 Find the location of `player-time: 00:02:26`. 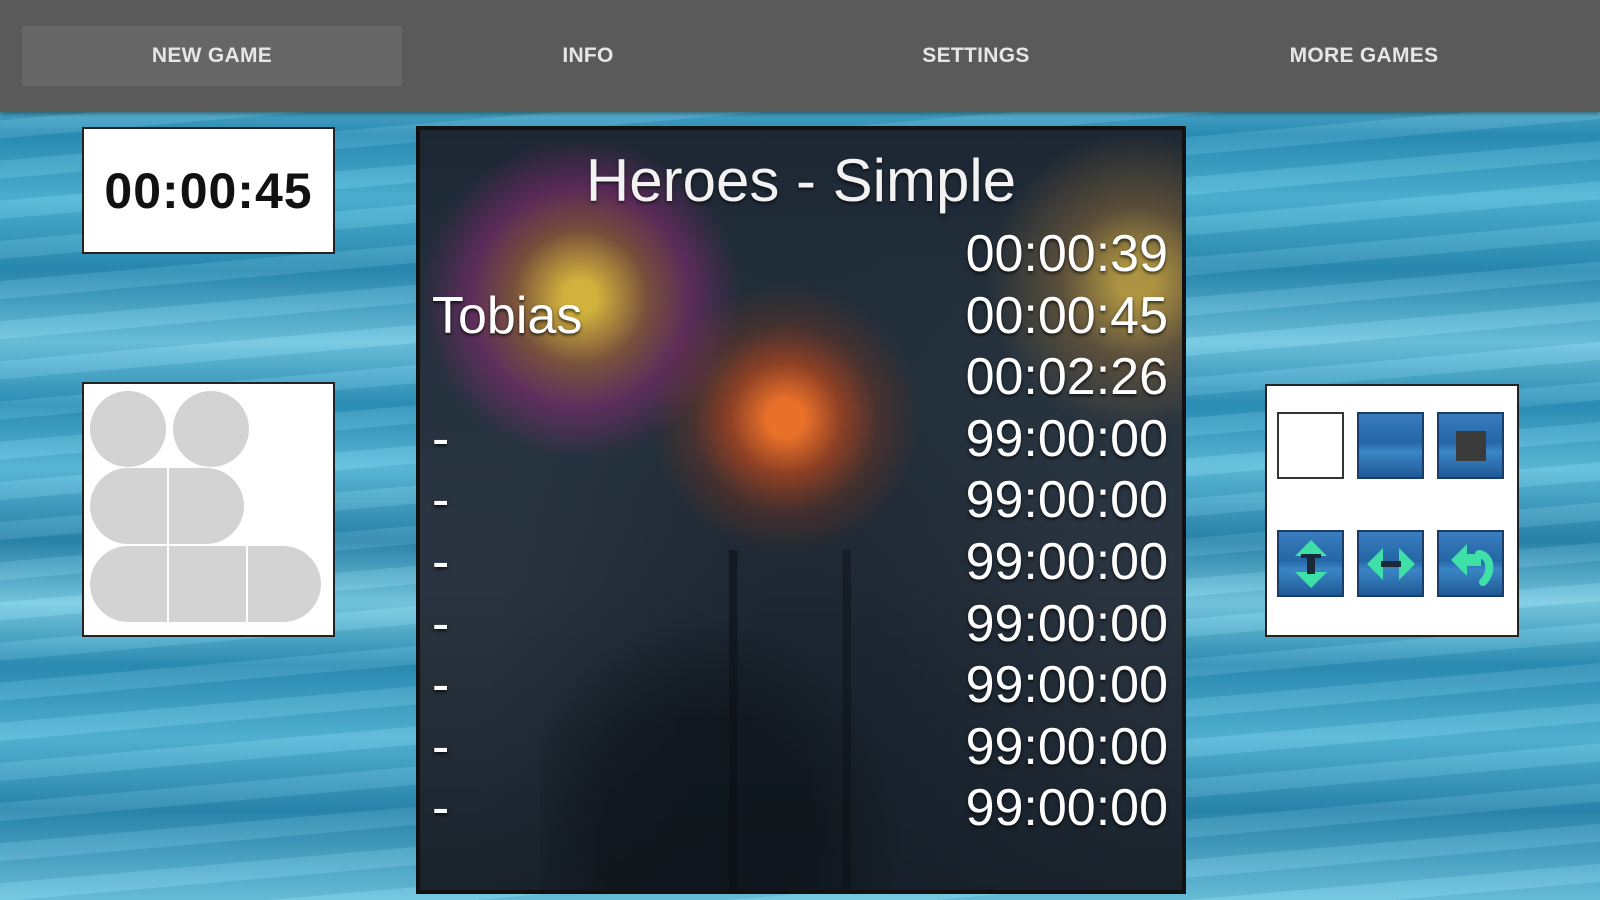

player-time: 00:02:26 is located at coordinates (1066, 377).